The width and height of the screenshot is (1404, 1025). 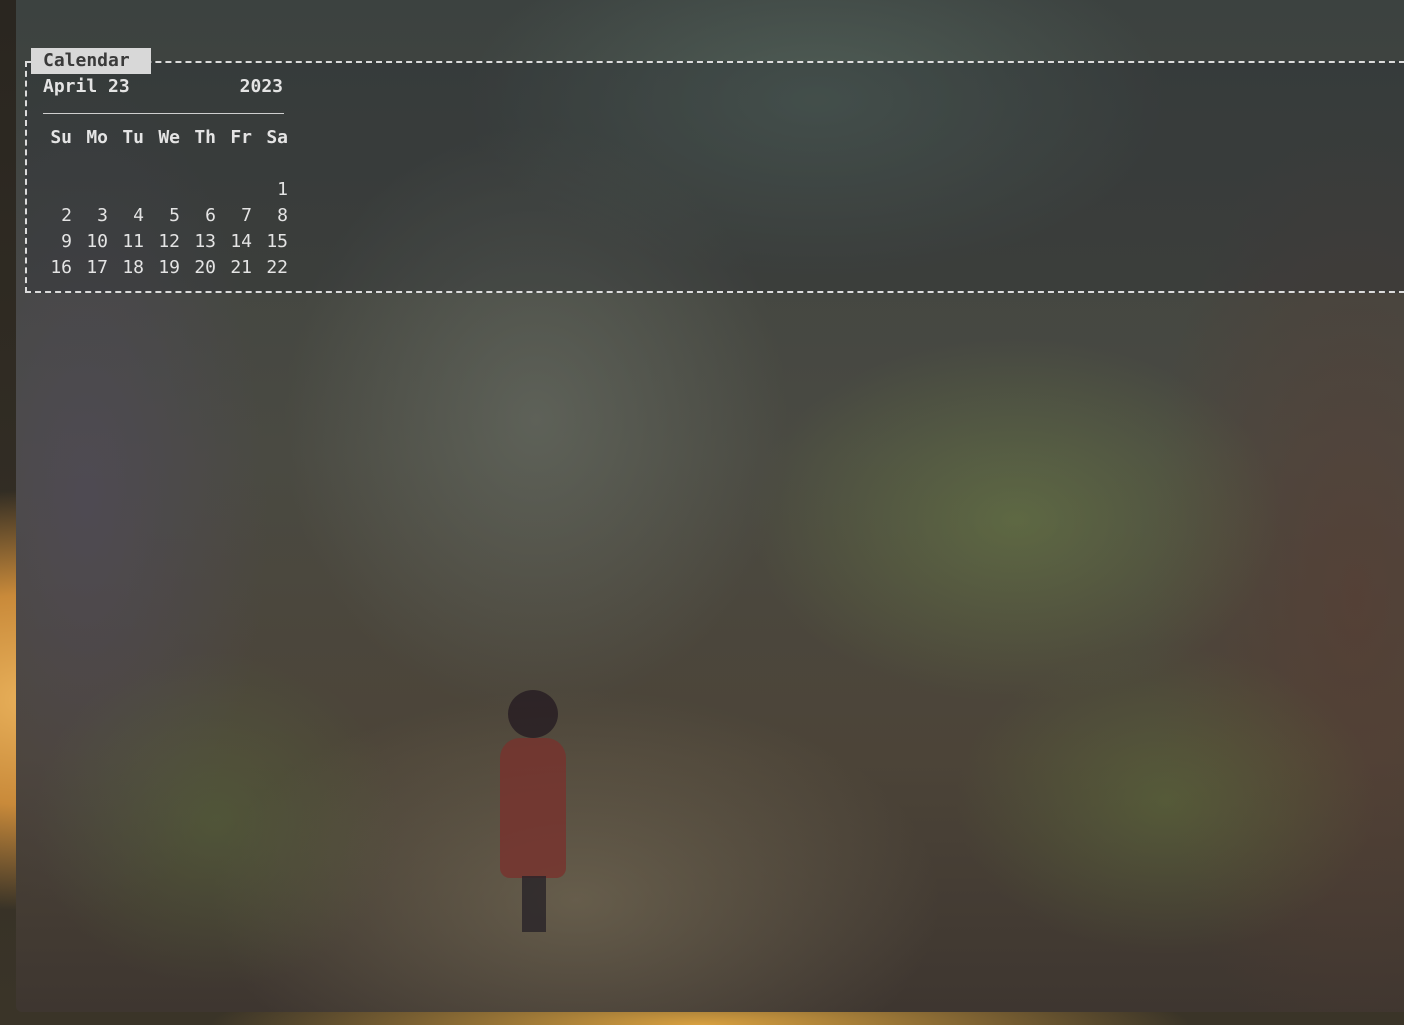 What do you see at coordinates (533, 808) in the screenshot?
I see `figure-dress` at bounding box center [533, 808].